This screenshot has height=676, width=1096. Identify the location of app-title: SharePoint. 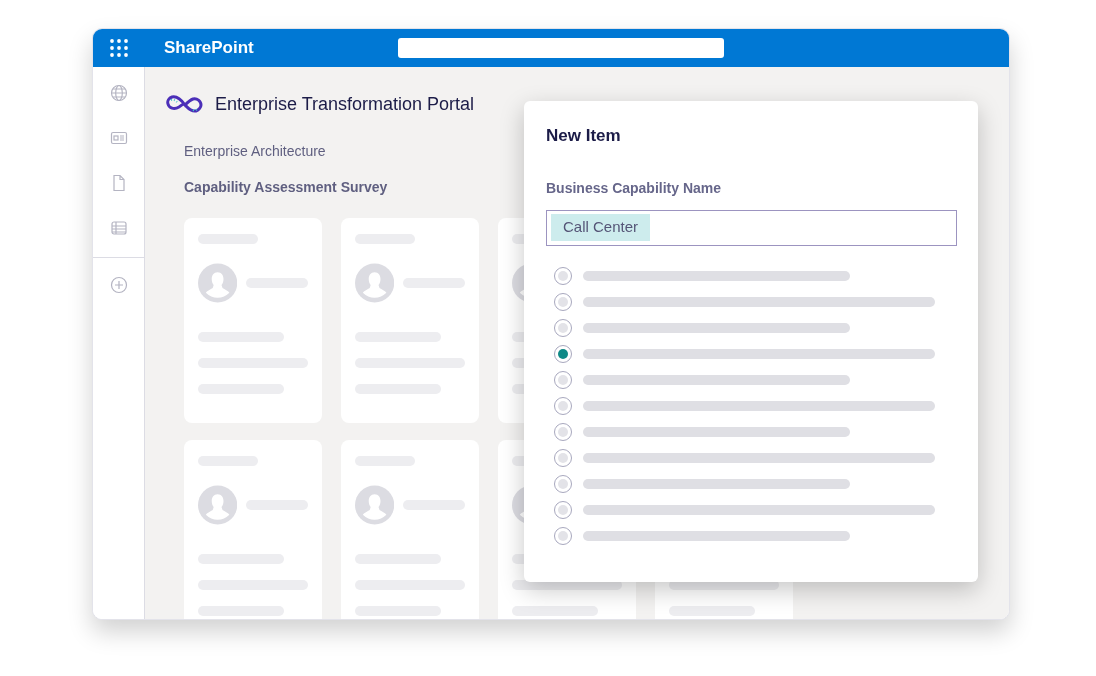
(209, 48).